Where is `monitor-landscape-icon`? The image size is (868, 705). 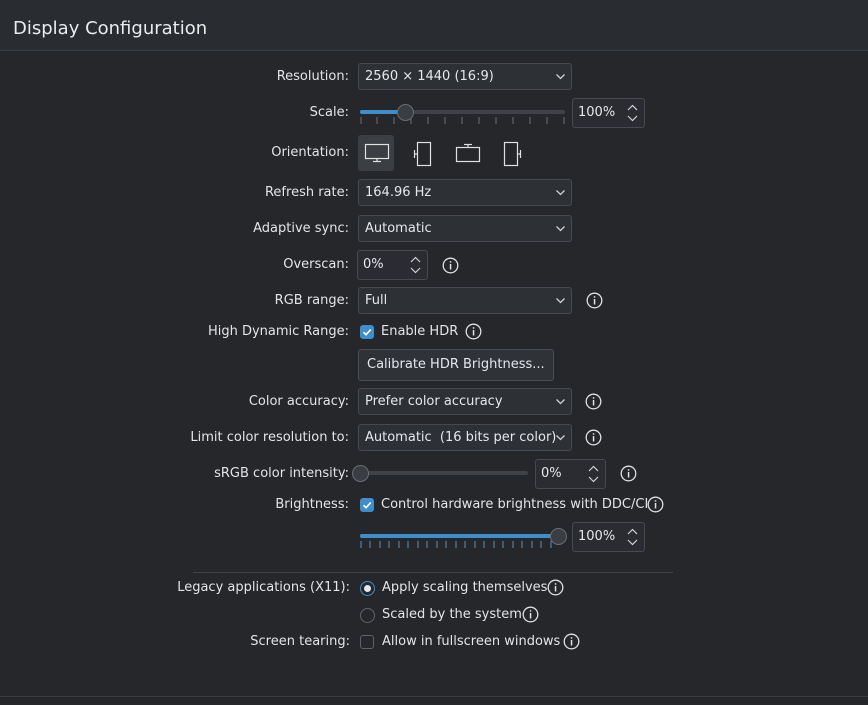 monitor-landscape-icon is located at coordinates (377, 153).